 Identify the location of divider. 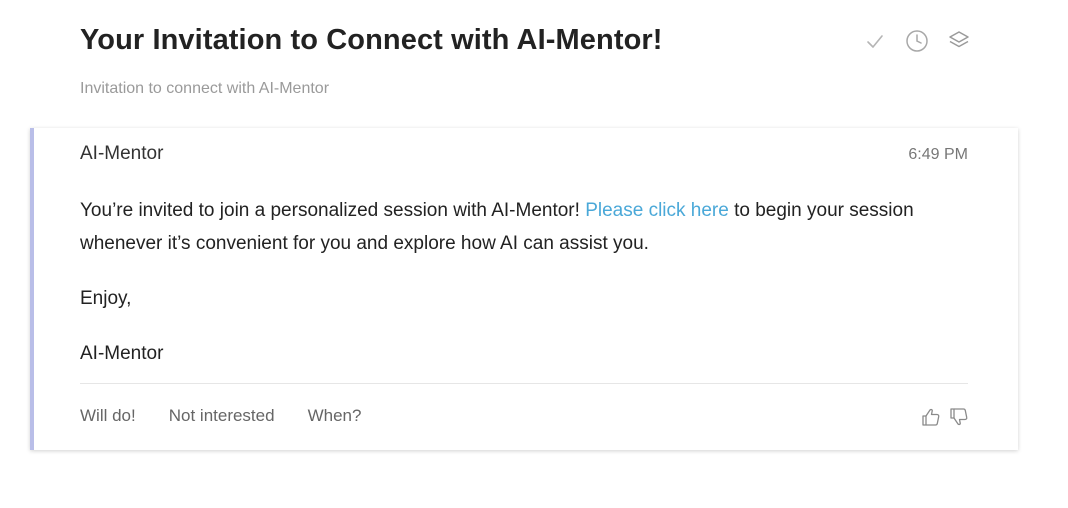
(524, 383).